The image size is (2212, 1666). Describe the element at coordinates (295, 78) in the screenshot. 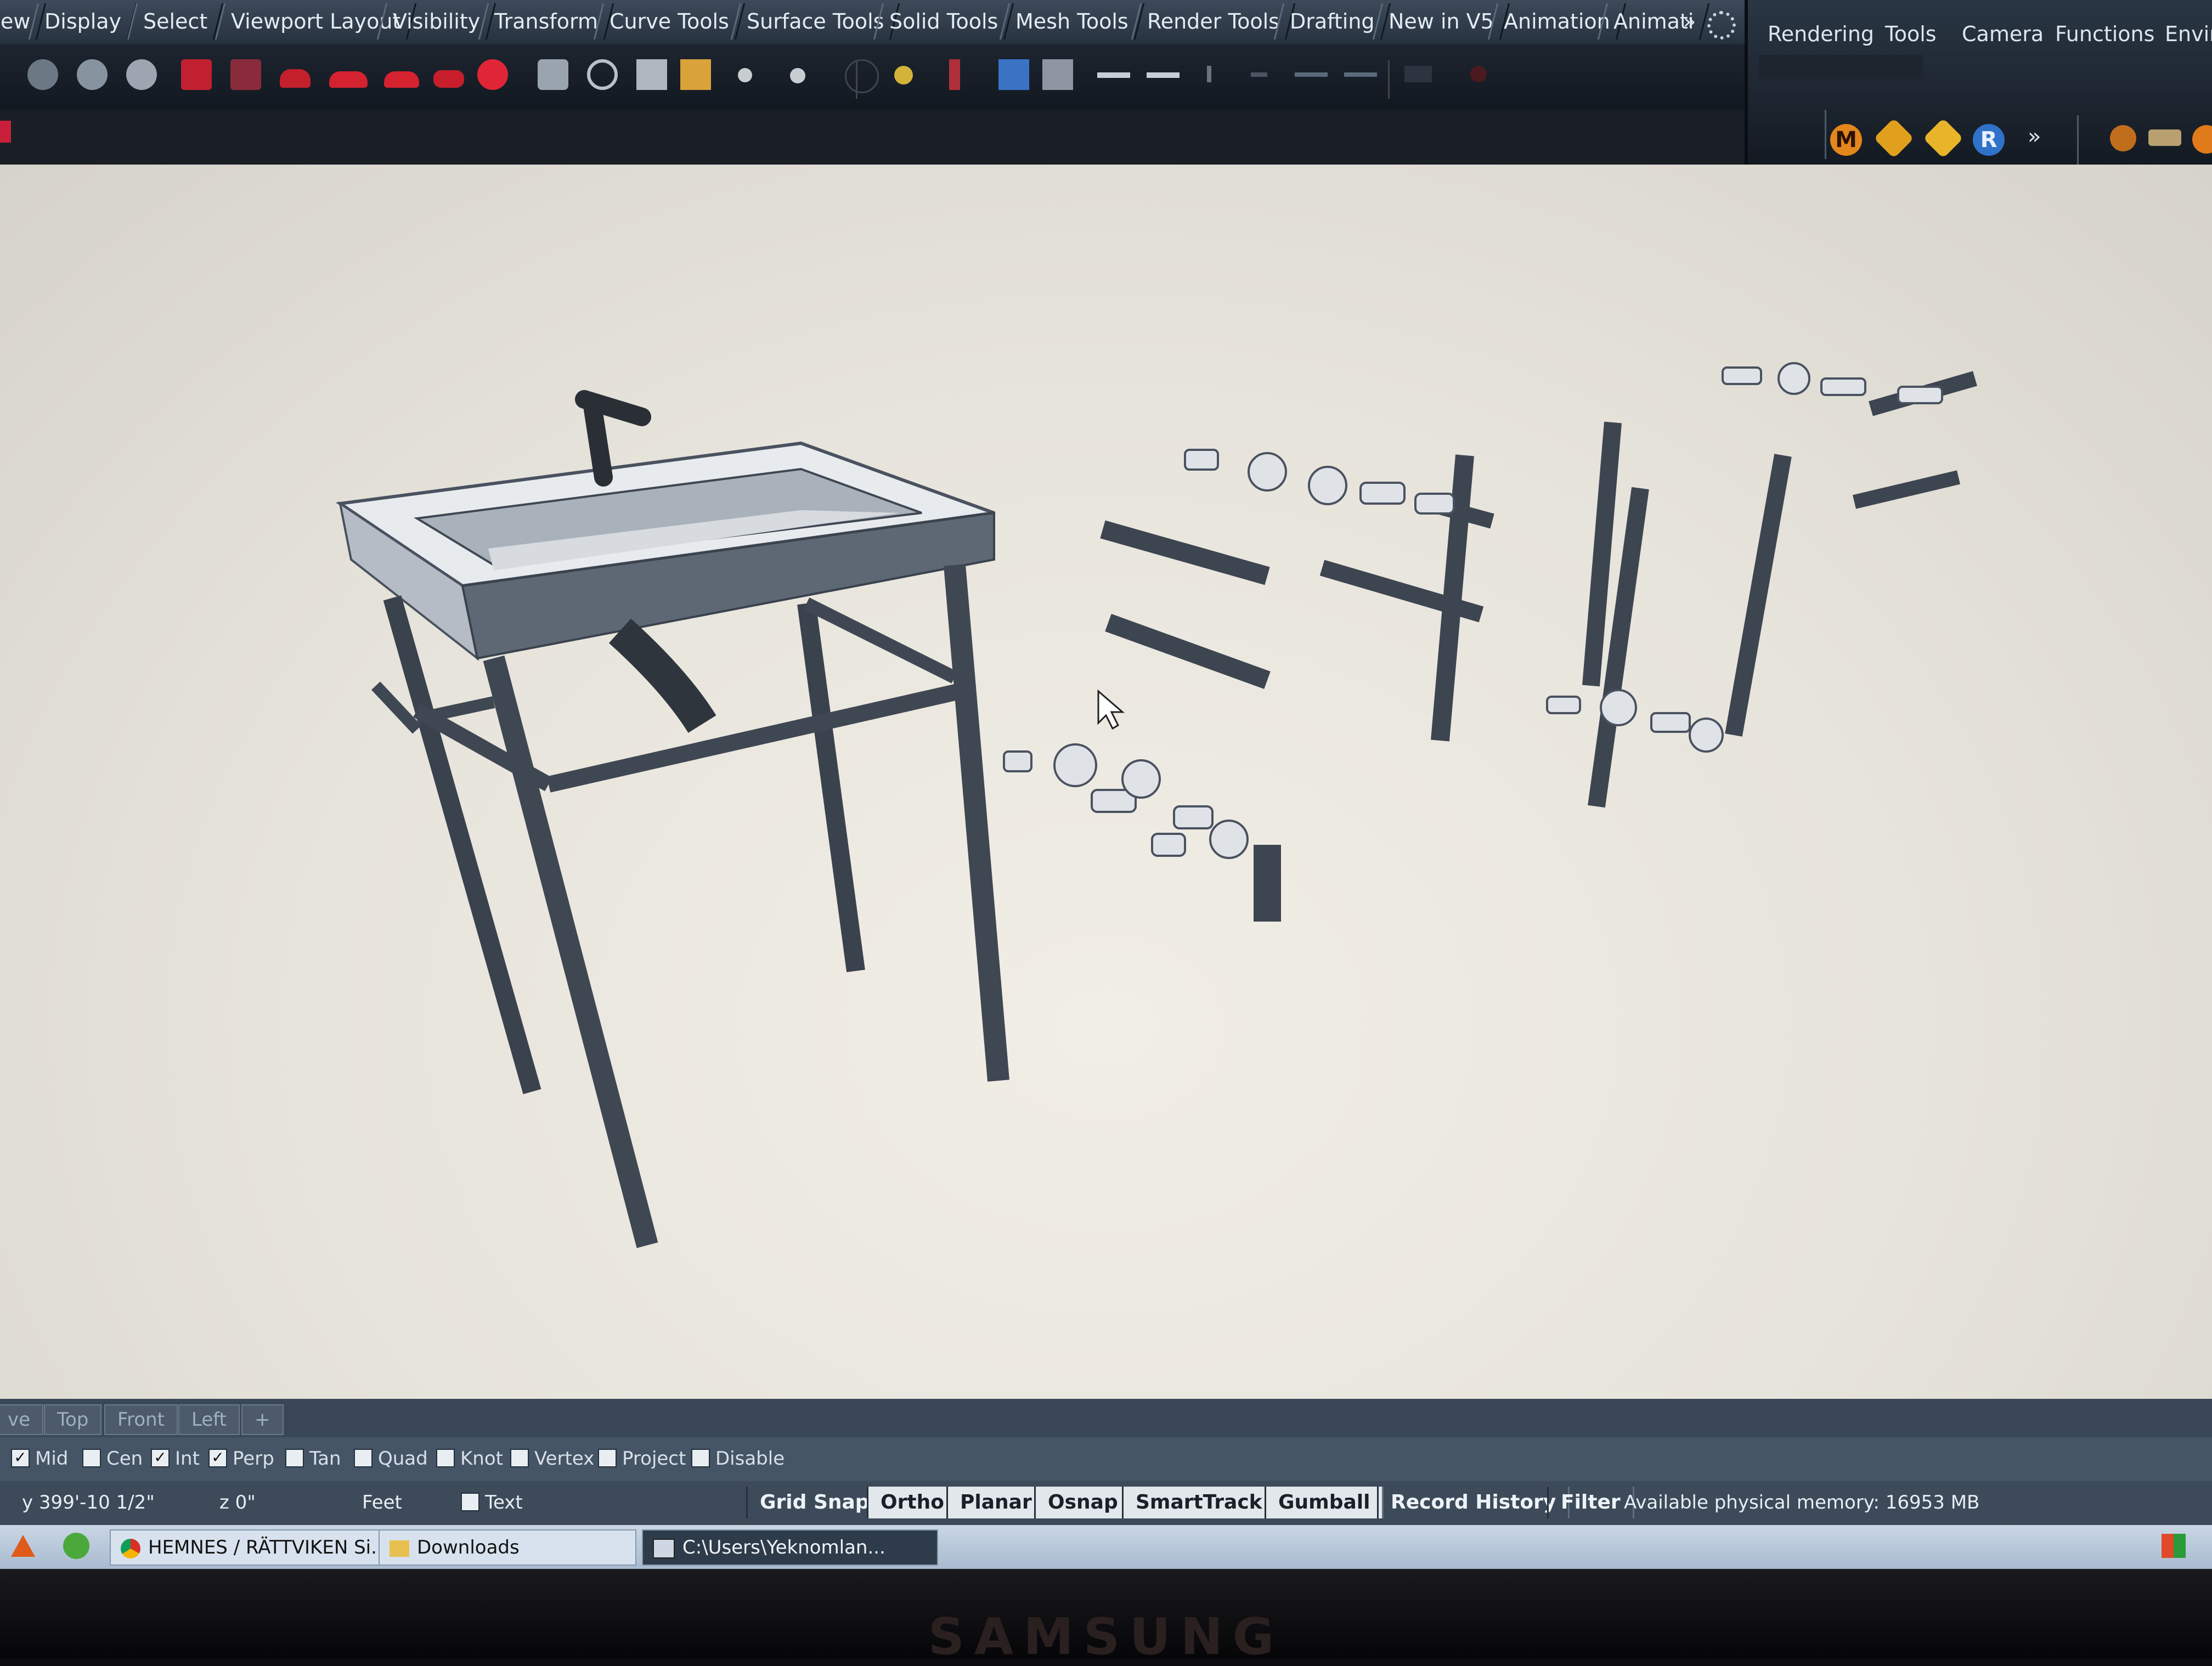

I see `red-car-icon` at that location.